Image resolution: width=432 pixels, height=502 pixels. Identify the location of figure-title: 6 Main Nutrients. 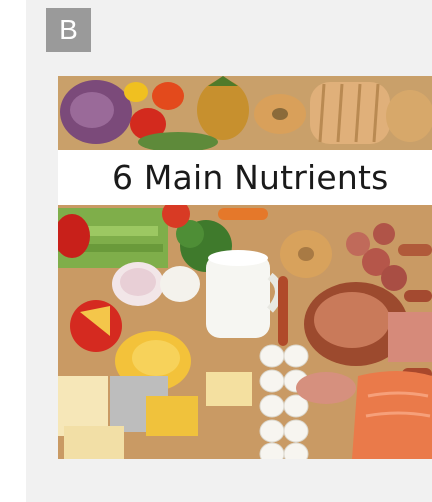
(250, 177).